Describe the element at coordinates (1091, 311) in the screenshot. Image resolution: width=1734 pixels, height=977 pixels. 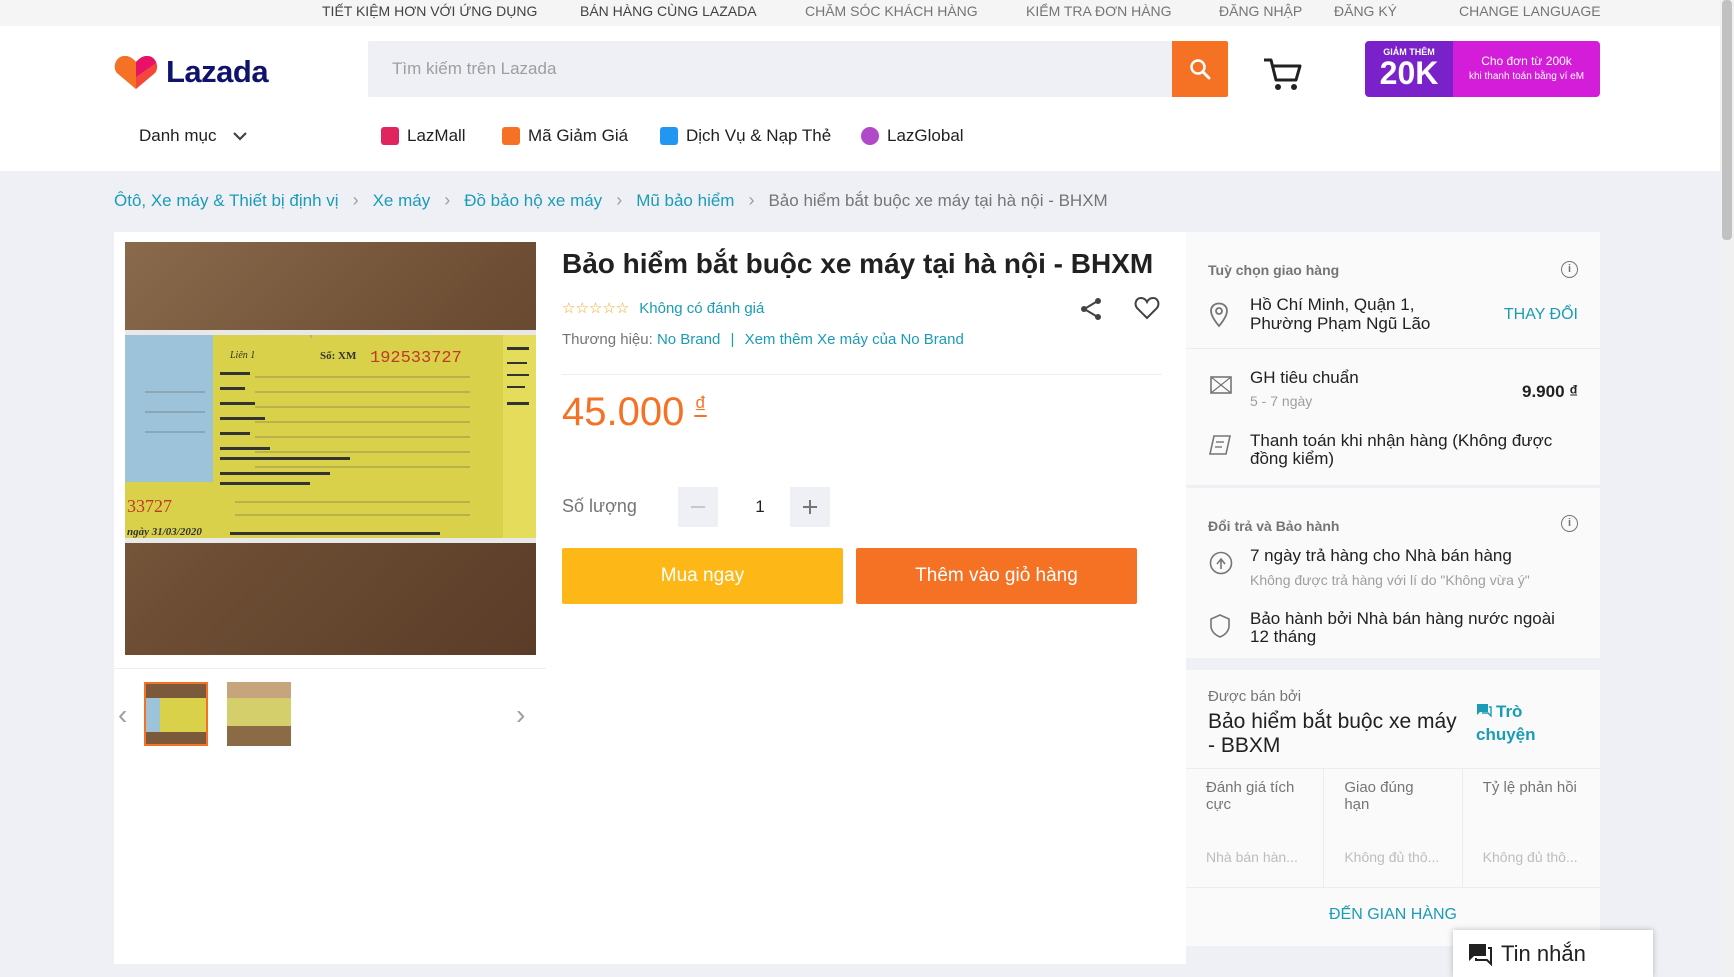
I see `share-button` at that location.